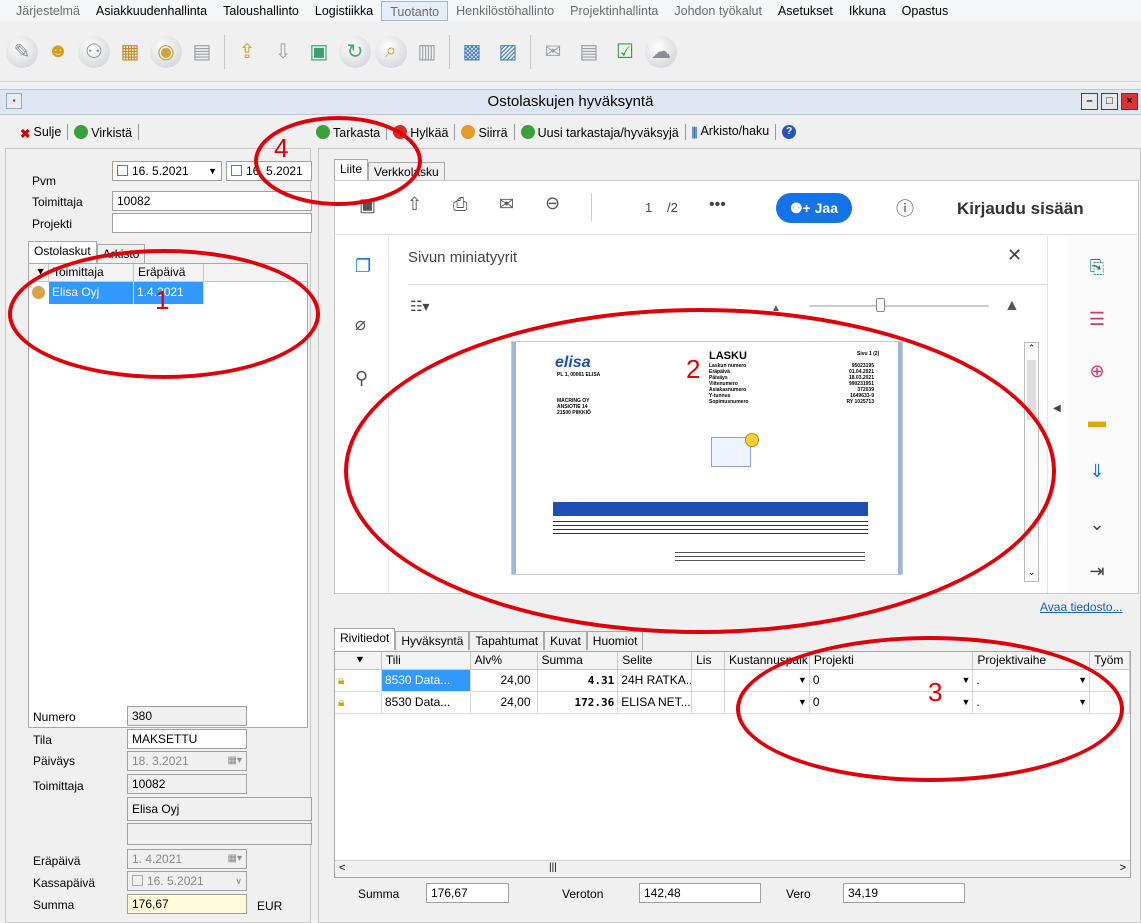 The width and height of the screenshot is (1141, 923). What do you see at coordinates (599, 132) in the screenshot?
I see `new-checker-button: Uusi tarkastaja/hyväksyjä` at bounding box center [599, 132].